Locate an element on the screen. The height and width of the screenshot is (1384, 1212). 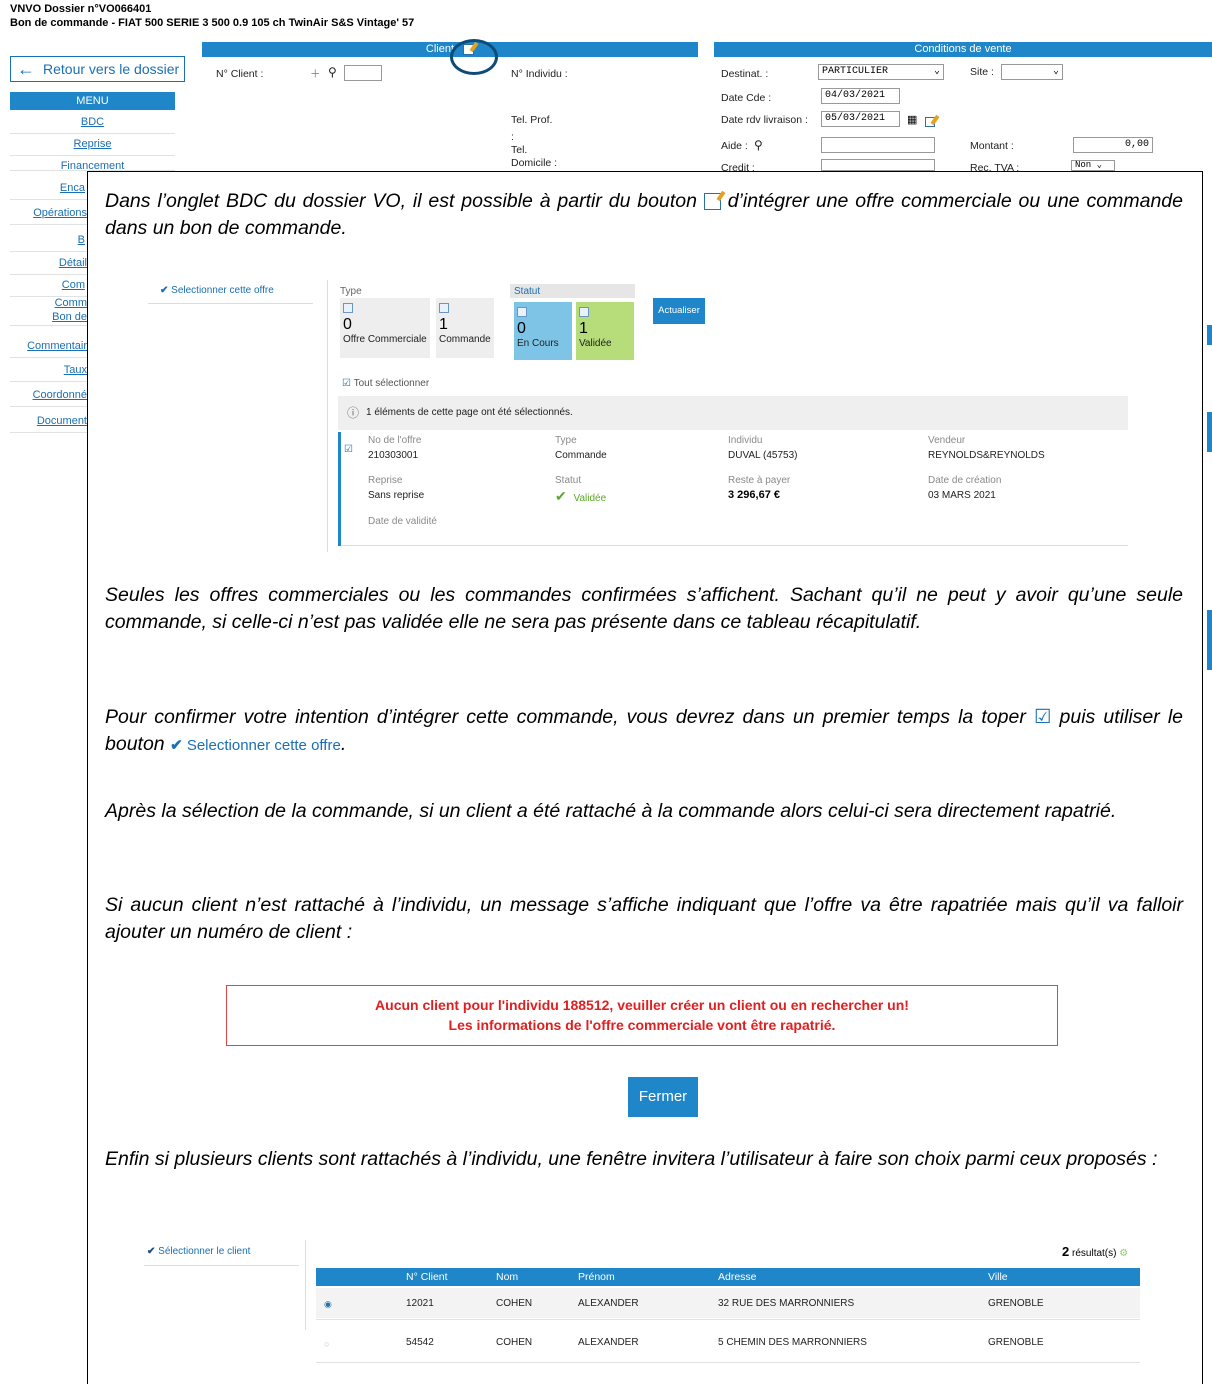
menu-item: Comm is located at coordinates (48, 303).